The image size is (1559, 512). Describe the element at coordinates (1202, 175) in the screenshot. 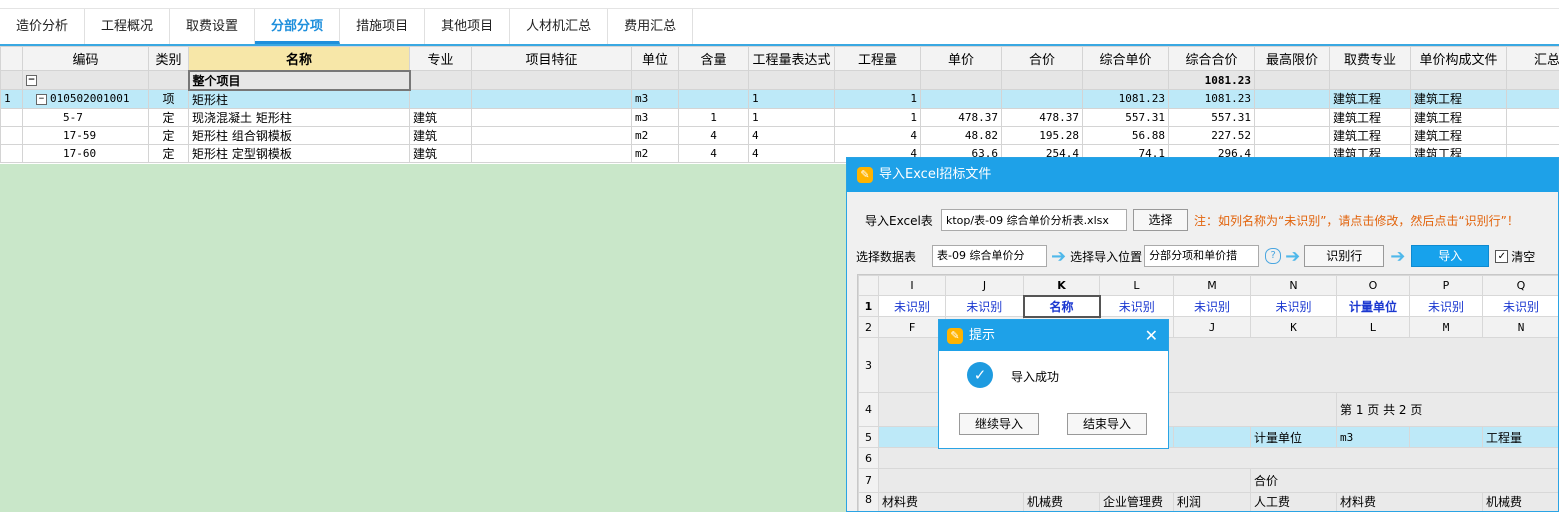

I see `dialog-titlebar: ✎ 导入Excel招标文件` at that location.